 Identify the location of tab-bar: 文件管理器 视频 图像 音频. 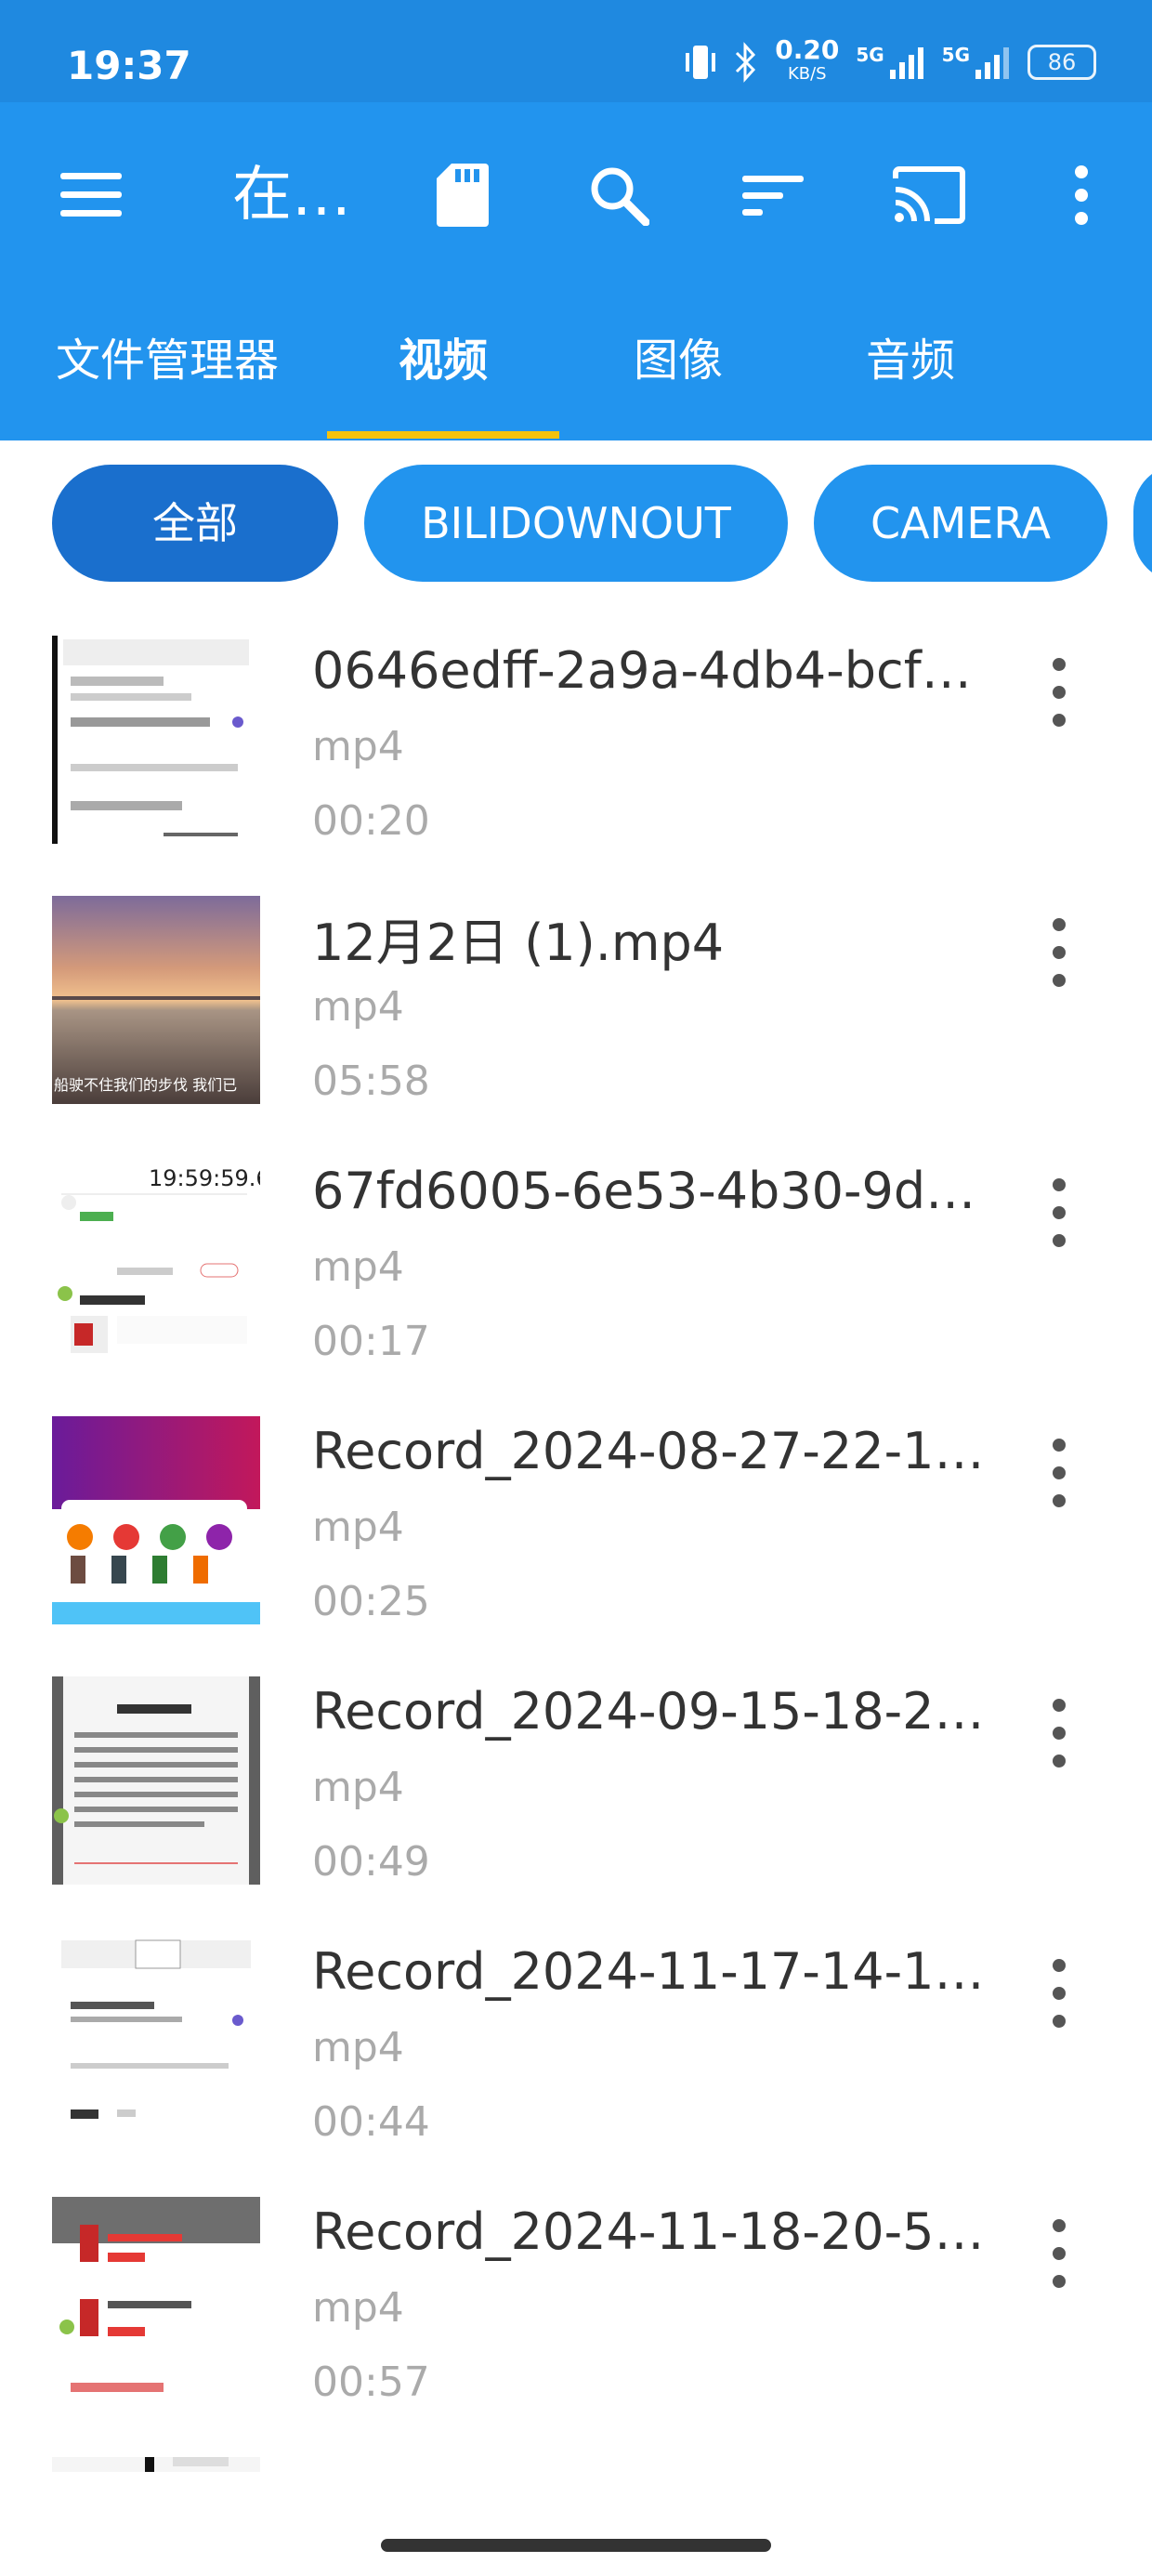
(576, 373).